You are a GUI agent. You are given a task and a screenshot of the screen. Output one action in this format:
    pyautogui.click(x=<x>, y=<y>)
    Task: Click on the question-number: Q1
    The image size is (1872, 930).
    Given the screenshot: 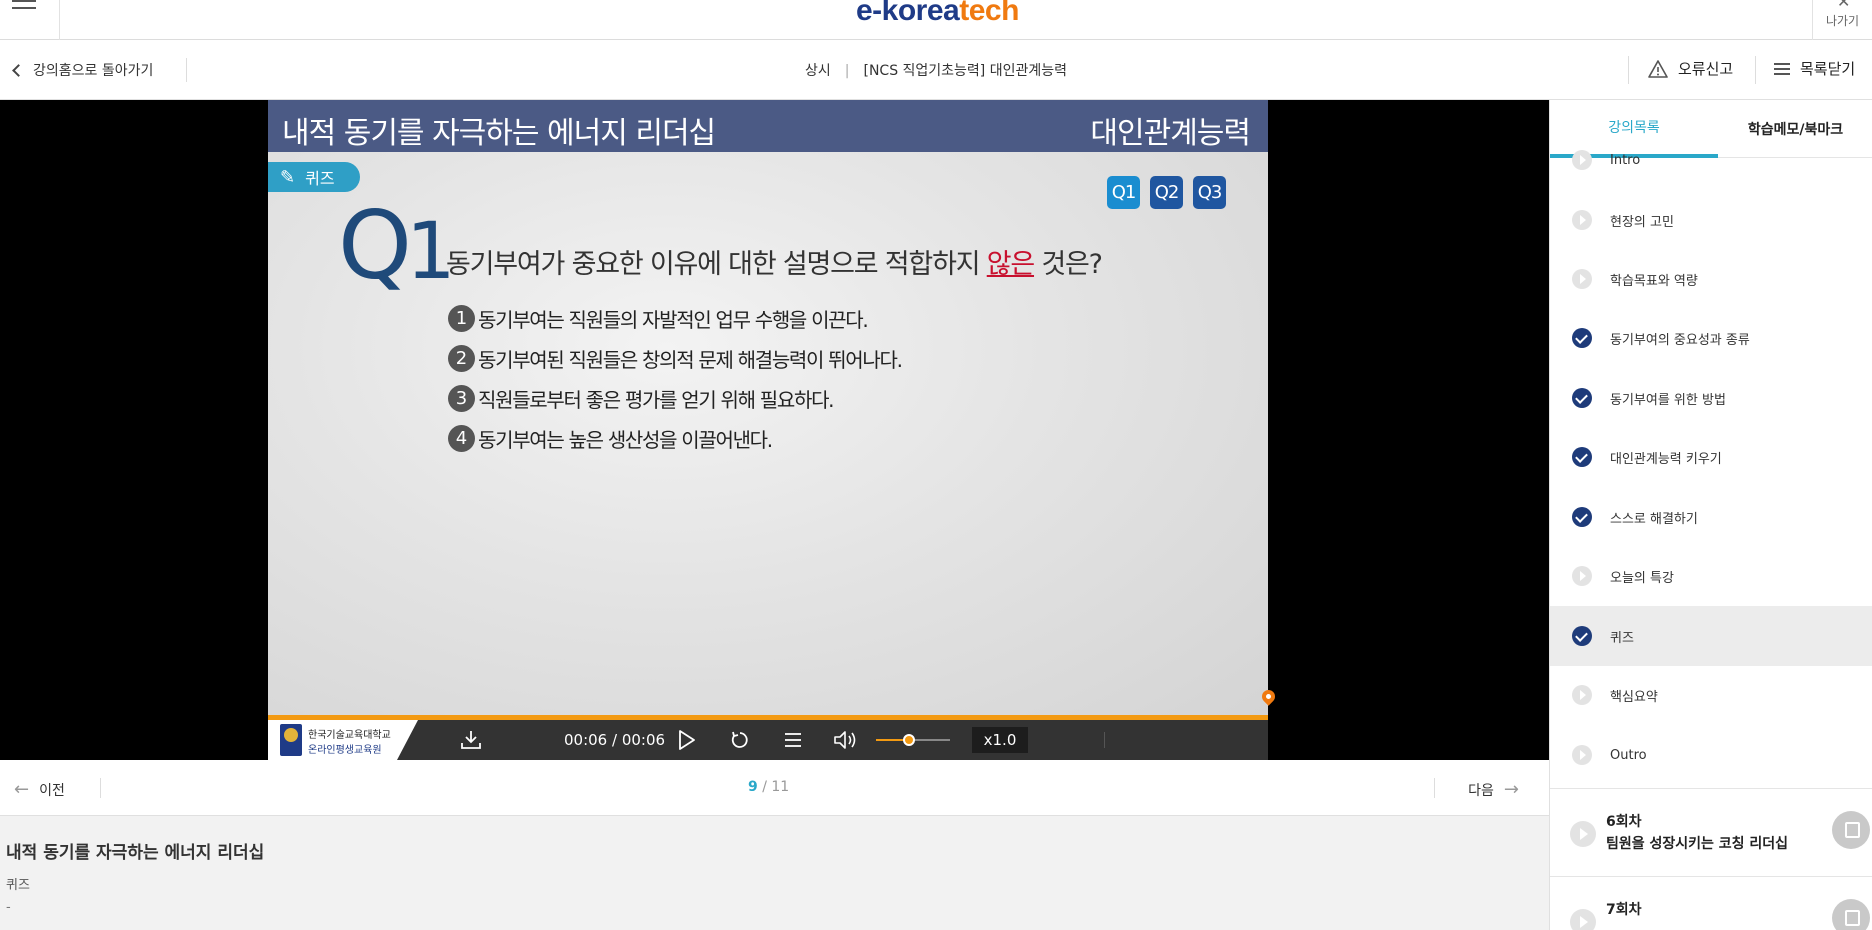 What is the action you would take?
    pyautogui.click(x=397, y=248)
    